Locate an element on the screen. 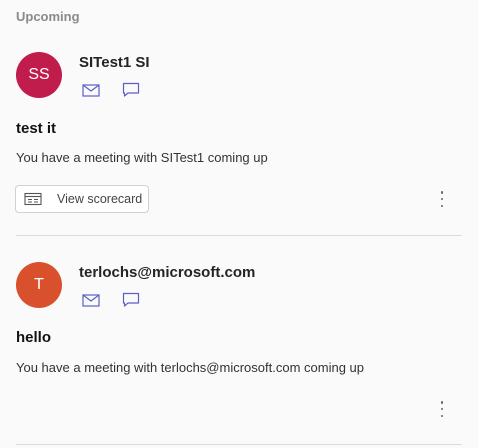  avatar: T is located at coordinates (39, 285).